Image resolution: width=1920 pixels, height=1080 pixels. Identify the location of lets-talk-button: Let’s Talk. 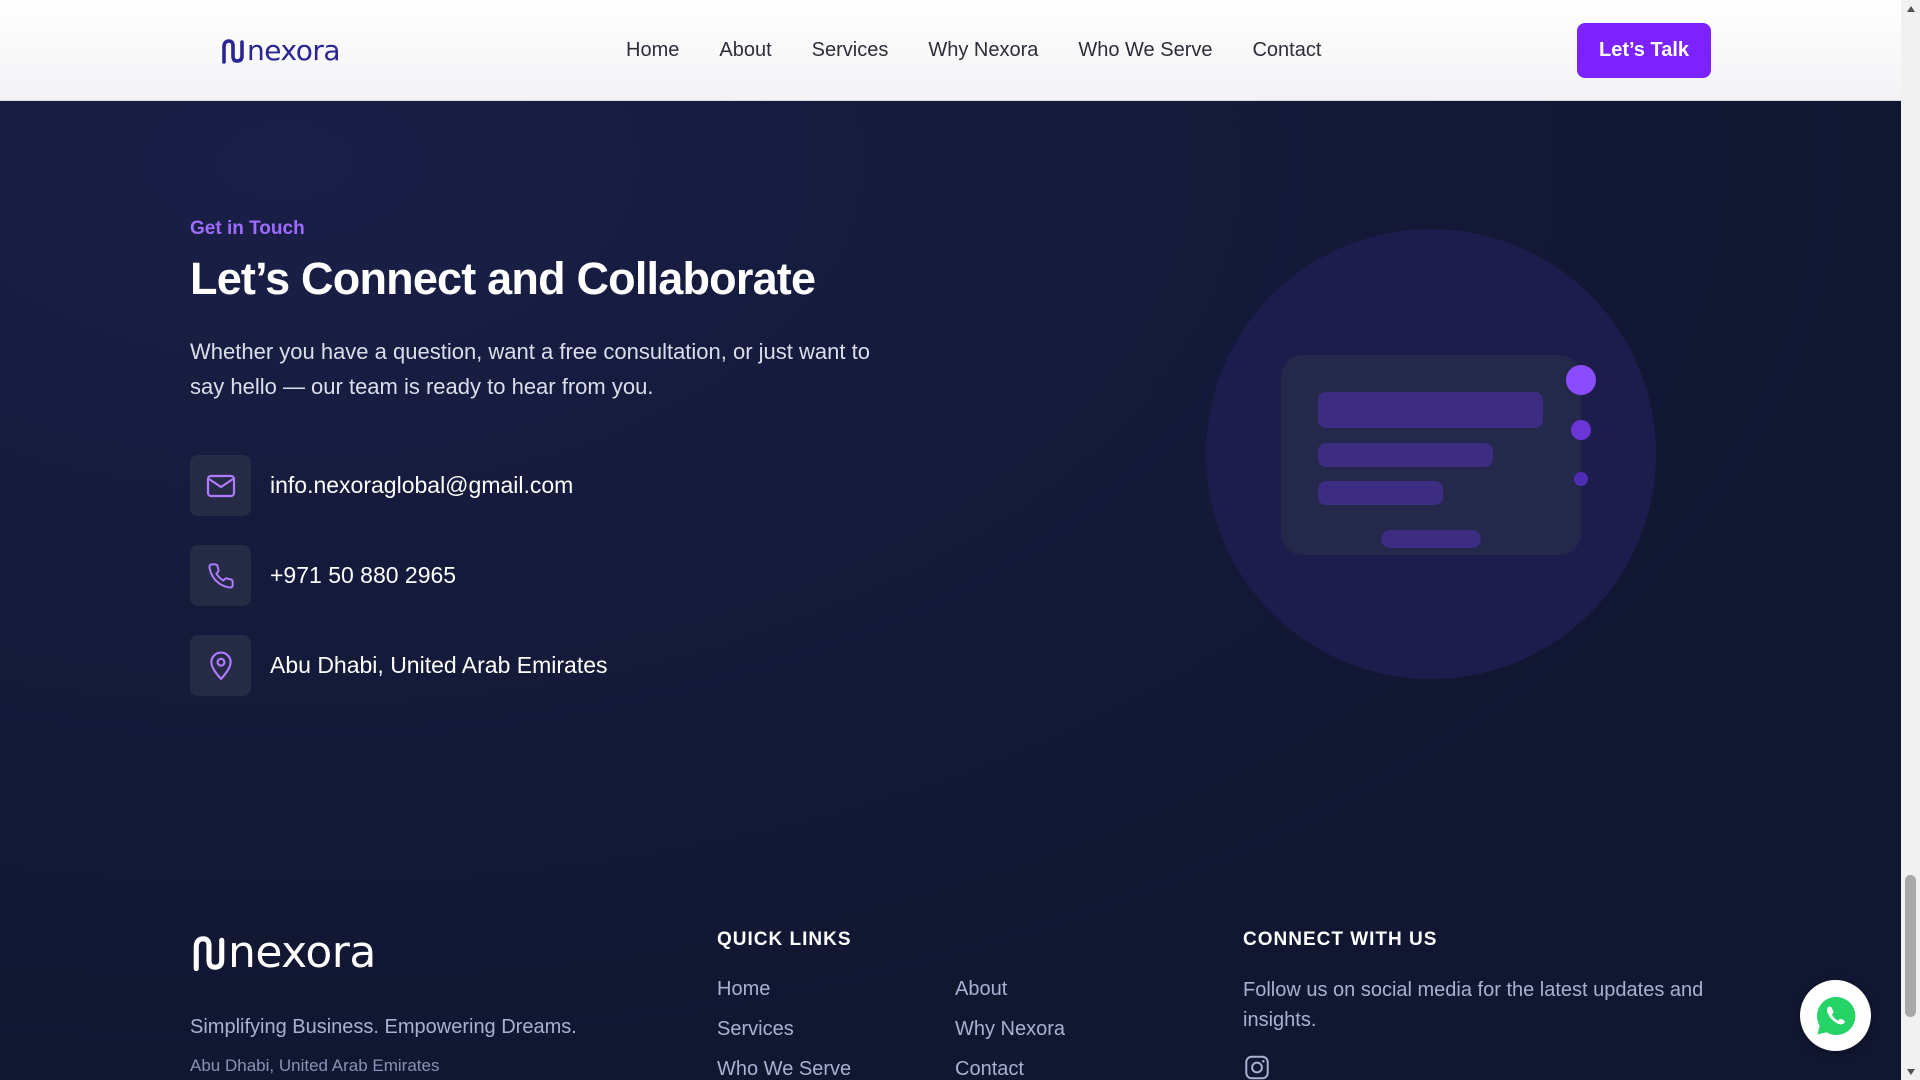
(1644, 50).